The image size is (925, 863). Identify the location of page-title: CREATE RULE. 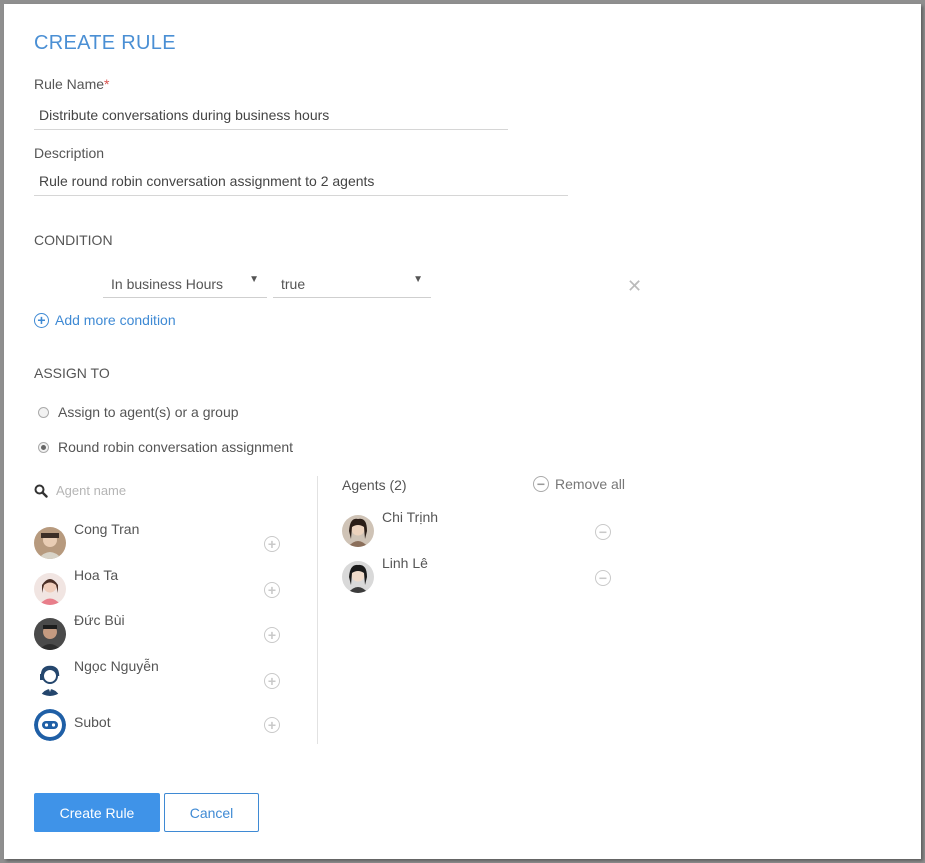
(105, 43).